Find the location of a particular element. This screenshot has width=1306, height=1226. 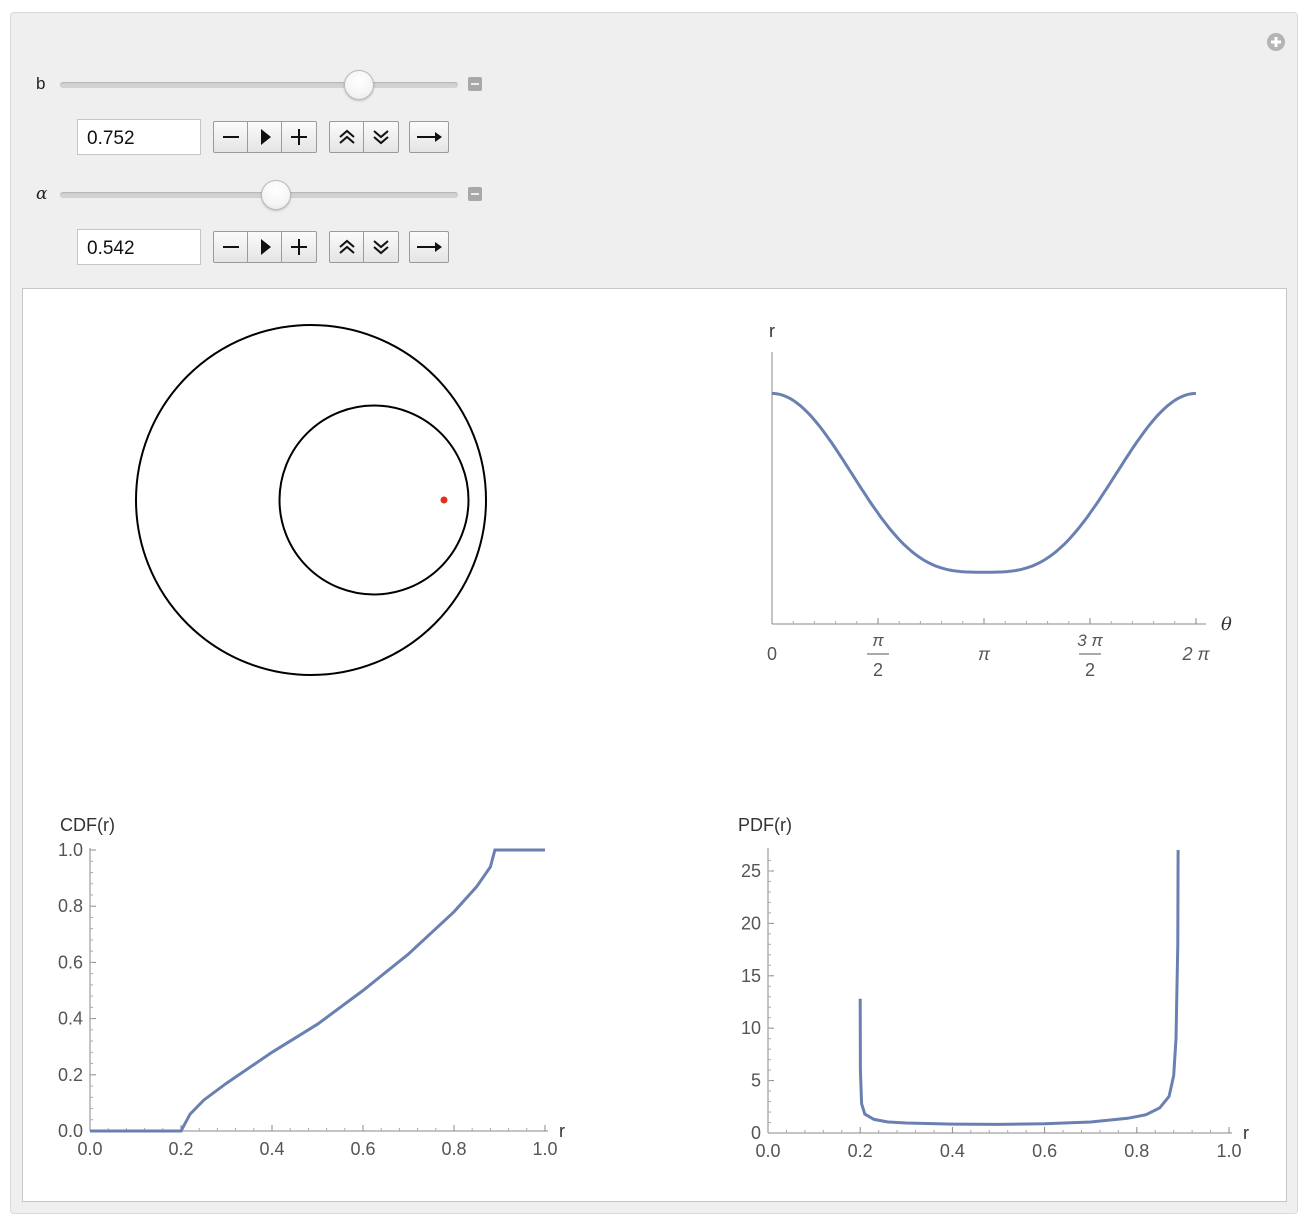

inner-circle is located at coordinates (374, 500).